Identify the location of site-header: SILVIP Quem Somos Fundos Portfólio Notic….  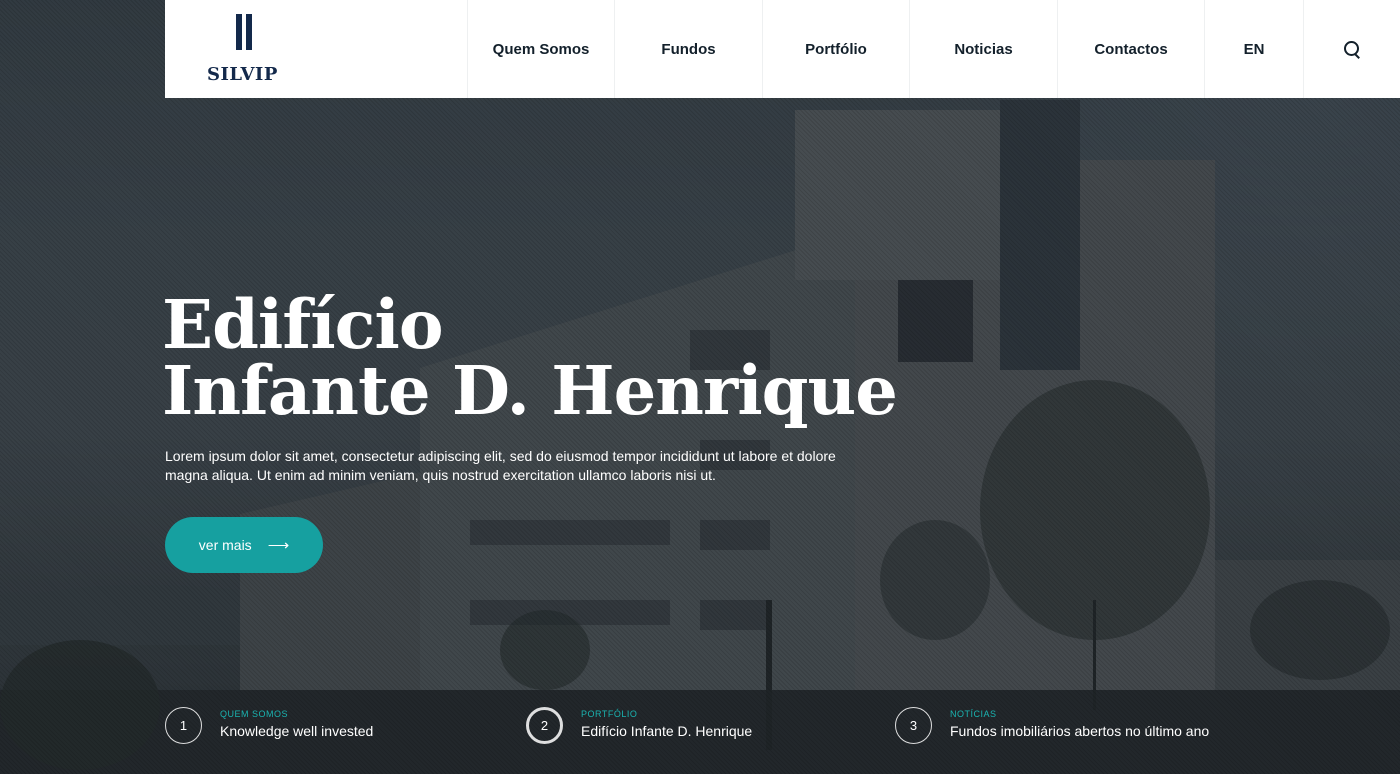
(782, 49).